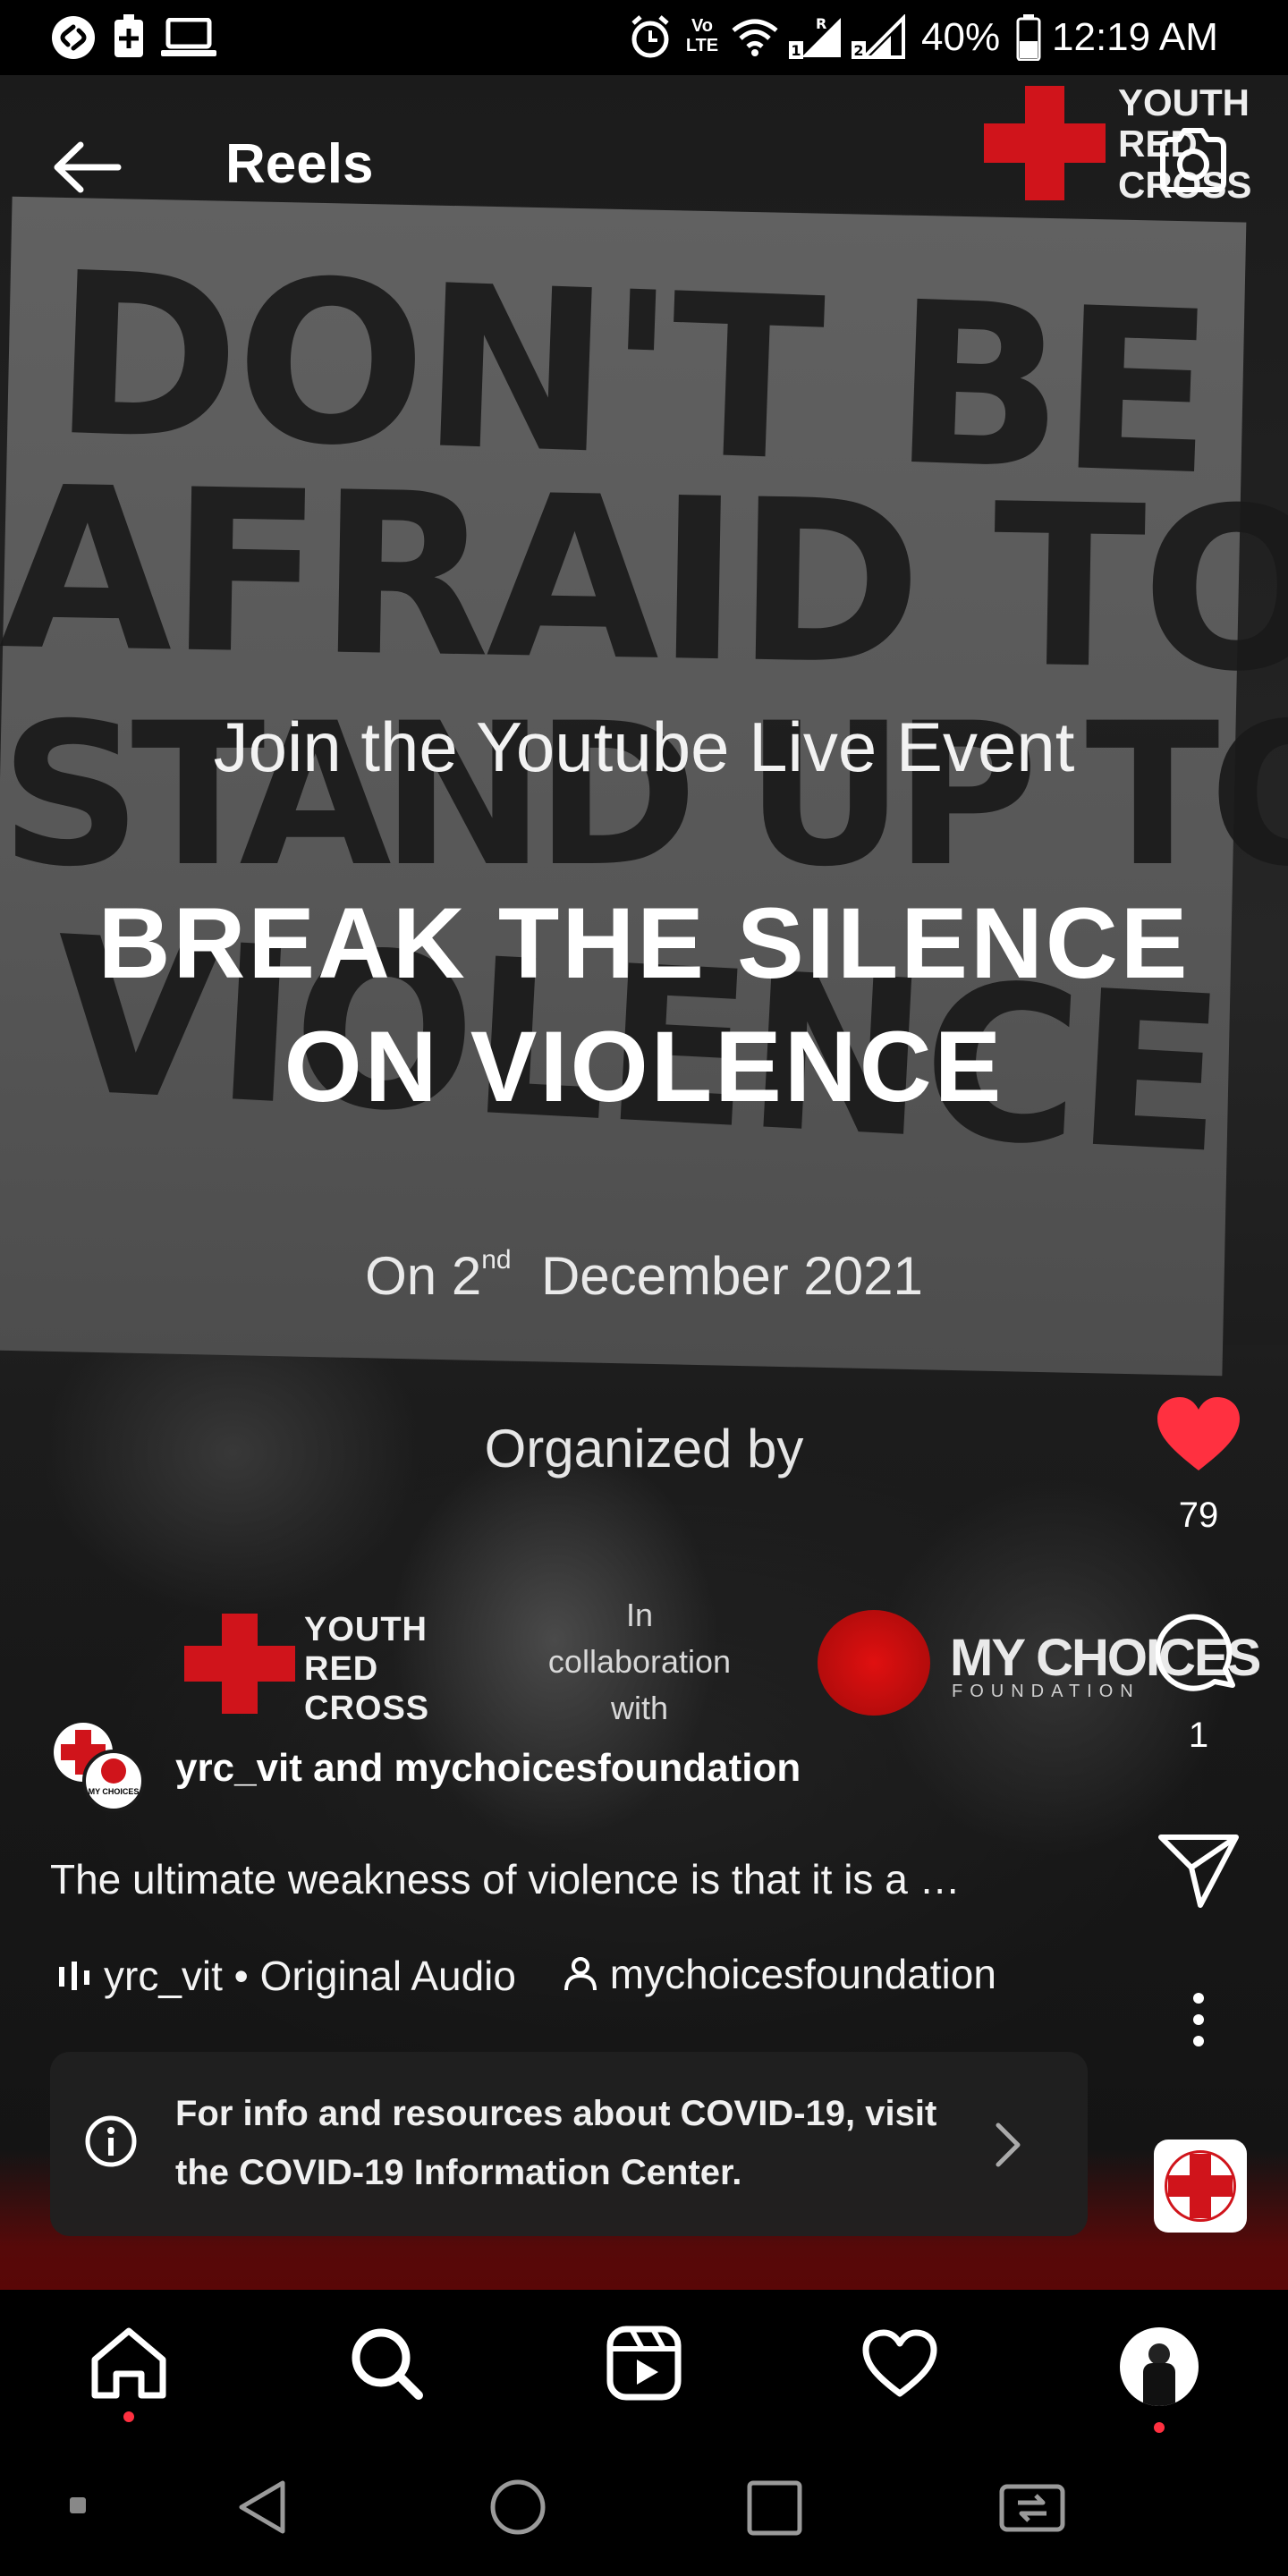  Describe the element at coordinates (188, 37) in the screenshot. I see `laptop-icon` at that location.